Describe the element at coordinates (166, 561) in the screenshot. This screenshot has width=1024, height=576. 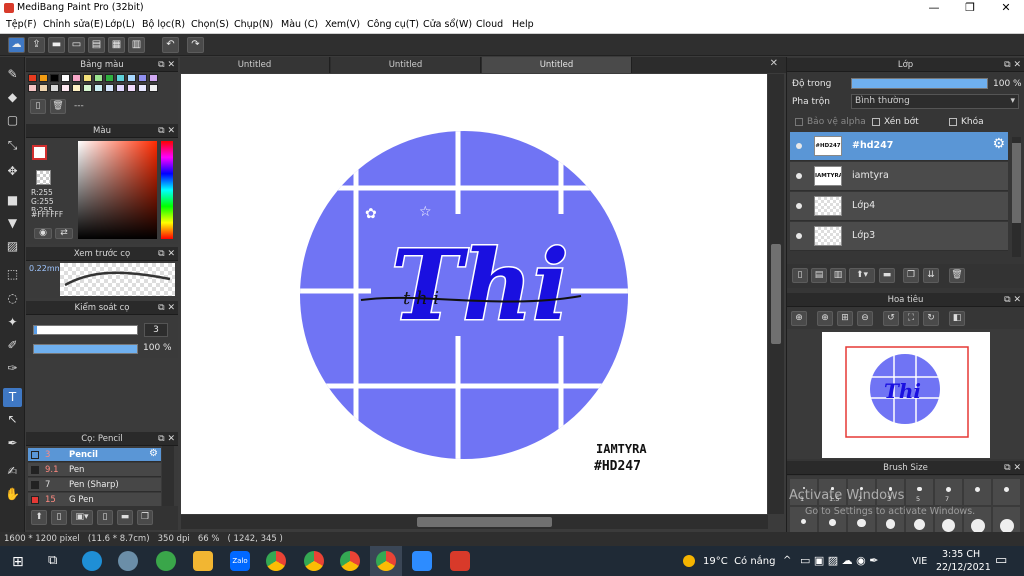
I see `app-icon` at that location.